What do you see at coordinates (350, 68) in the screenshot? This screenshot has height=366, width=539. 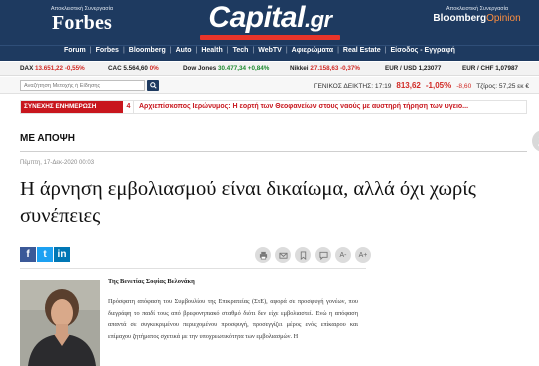 I see `market-change: -0,37%` at bounding box center [350, 68].